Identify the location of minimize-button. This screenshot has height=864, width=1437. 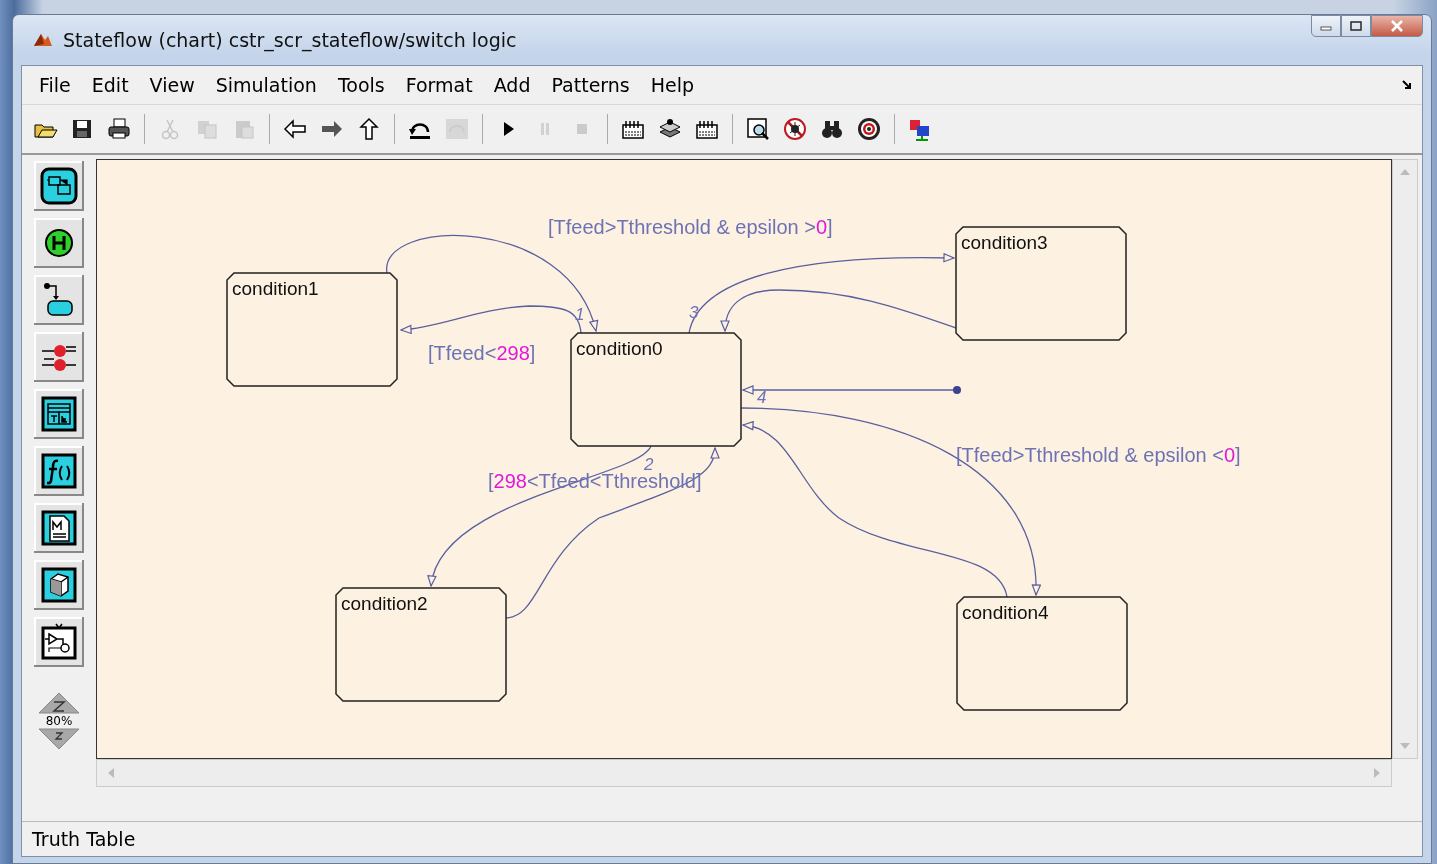
(1326, 26).